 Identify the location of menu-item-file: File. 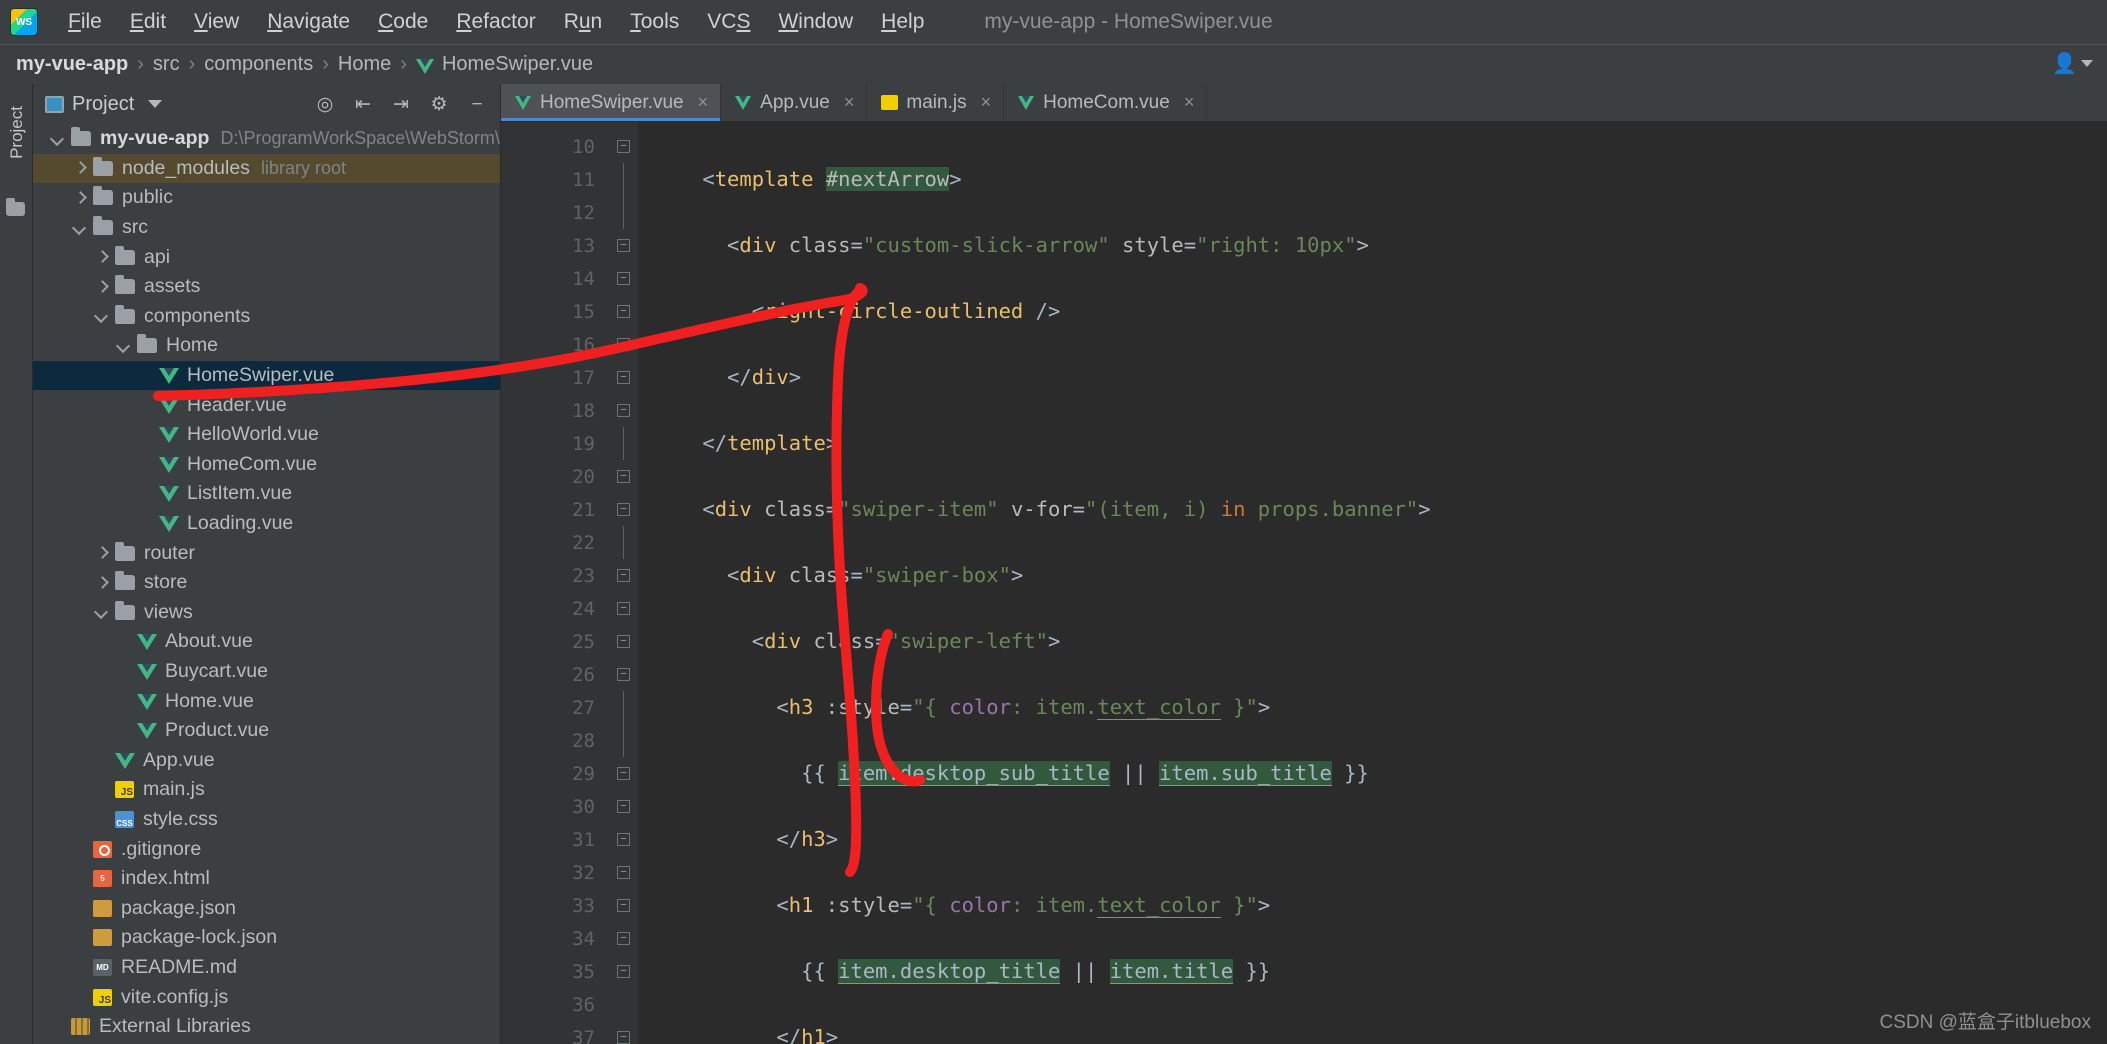
(85, 22).